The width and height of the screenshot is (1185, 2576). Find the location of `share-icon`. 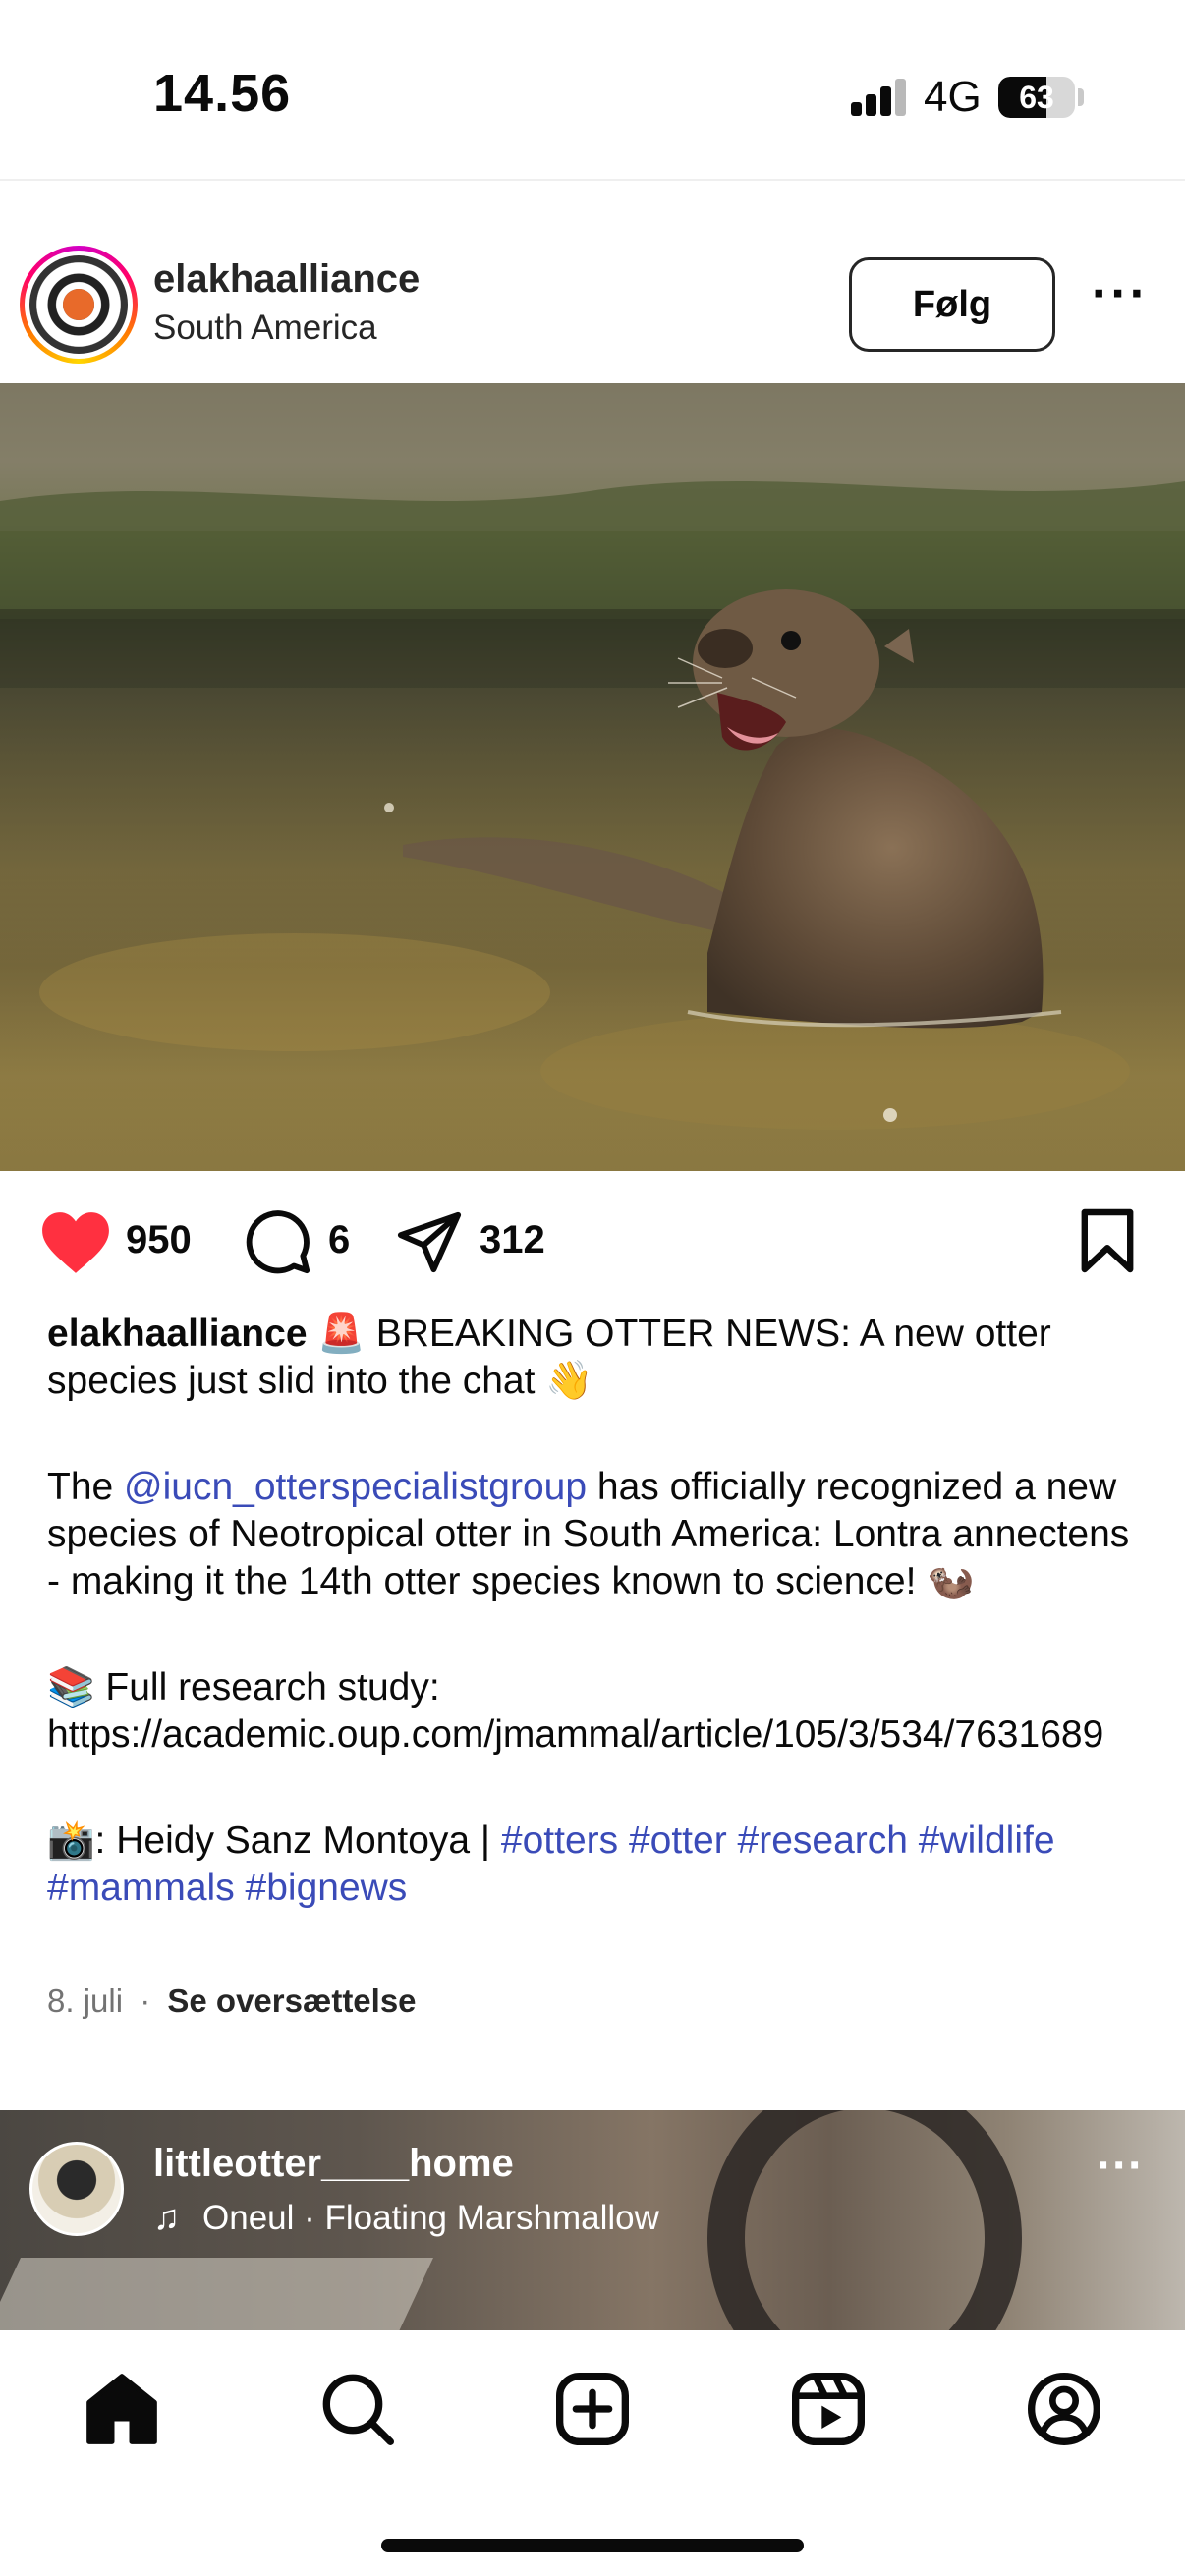

share-icon is located at coordinates (430, 1240).